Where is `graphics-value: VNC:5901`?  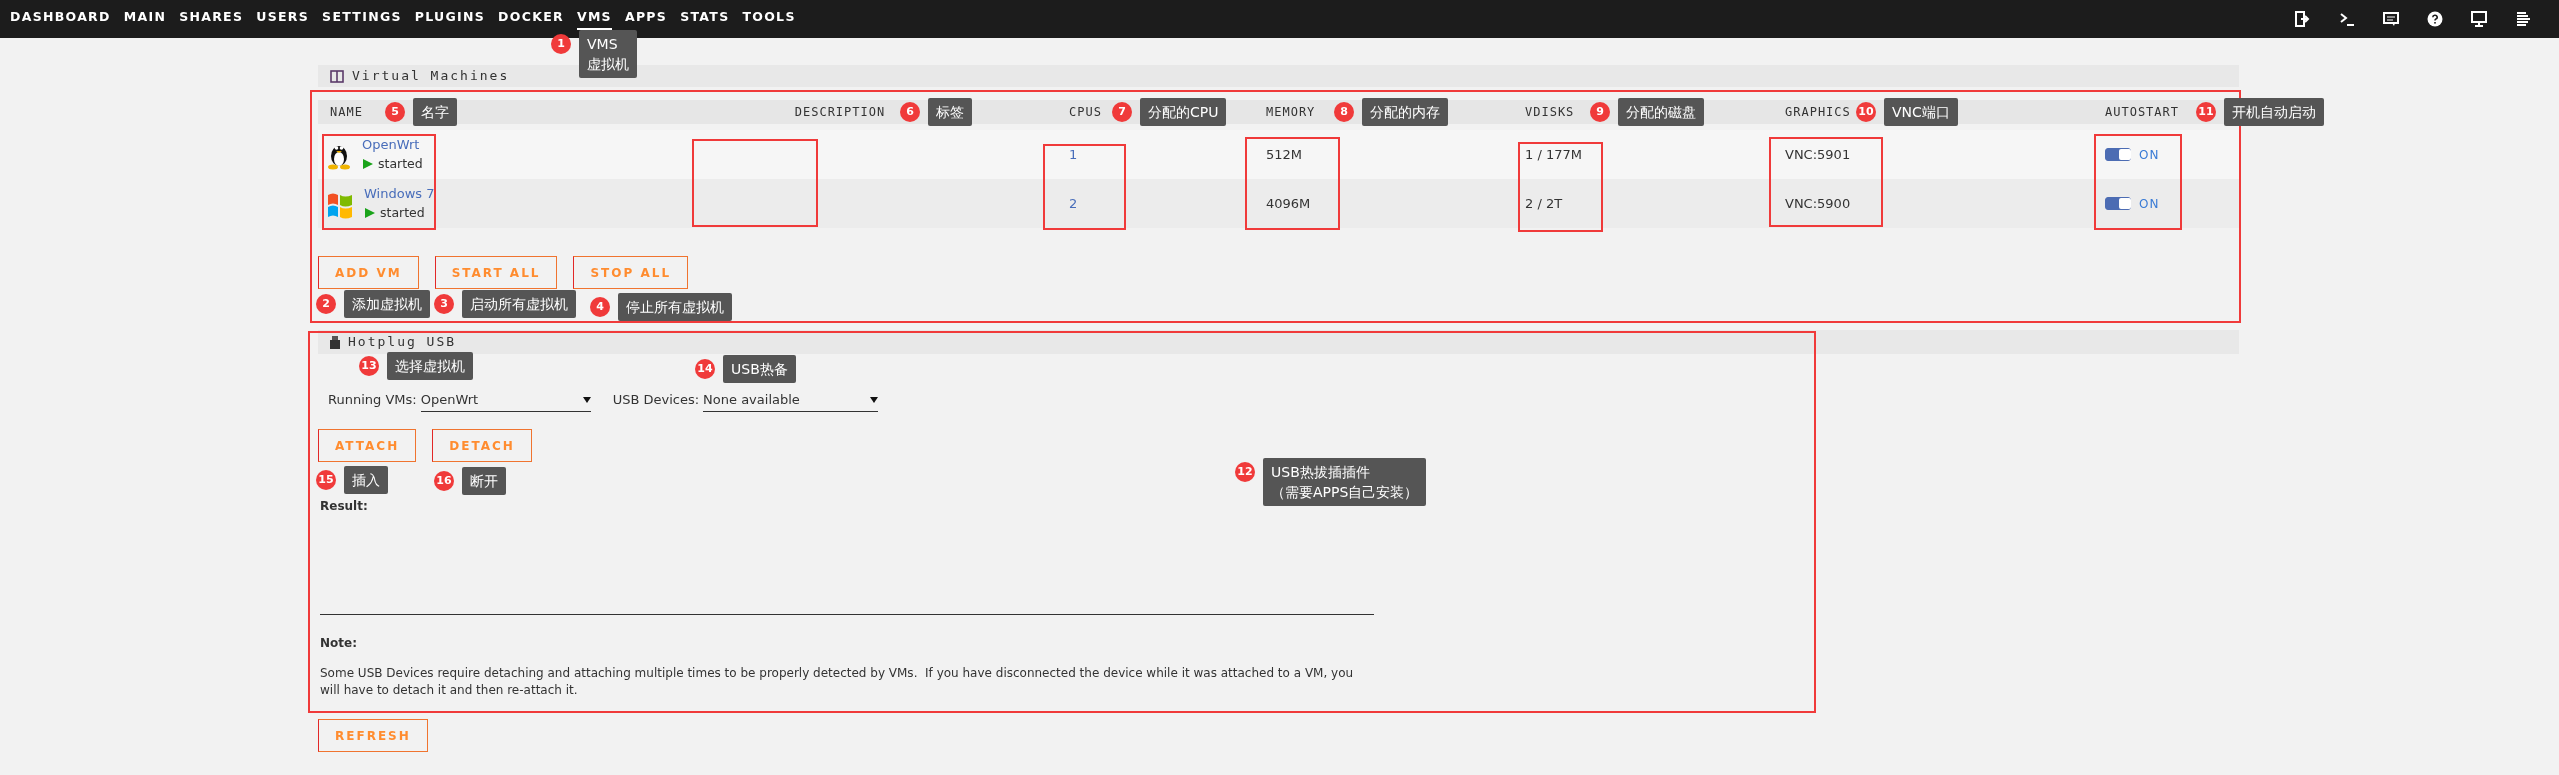
graphics-value: VNC:5901 is located at coordinates (1818, 154).